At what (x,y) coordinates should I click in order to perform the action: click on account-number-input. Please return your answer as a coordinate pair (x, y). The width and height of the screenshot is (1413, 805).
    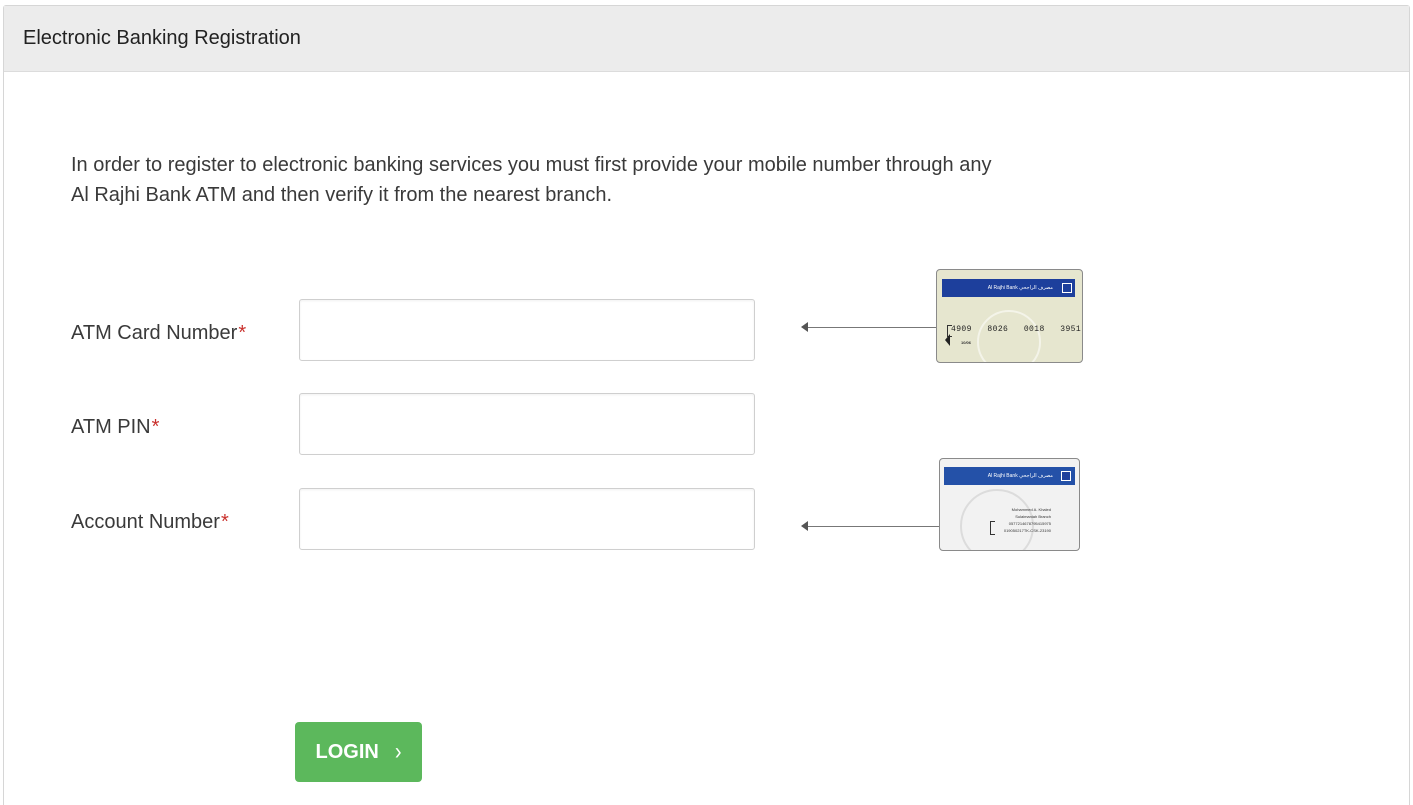
    Looking at the image, I should click on (527, 519).